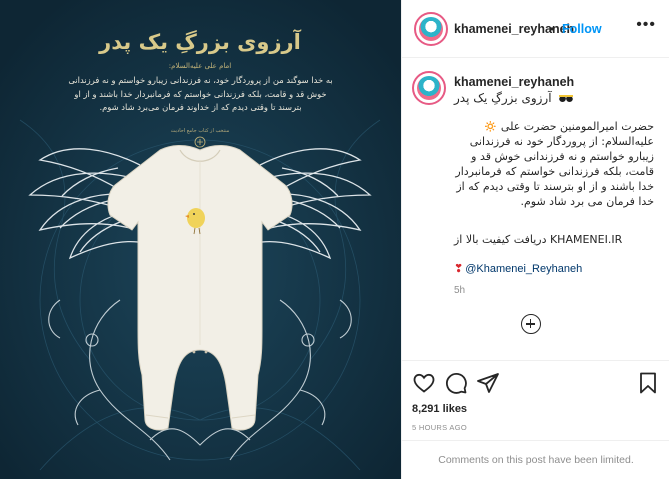 The image size is (669, 479). What do you see at coordinates (200, 66) in the screenshot?
I see `poster-attribution: امام علی علیه‌السلام:` at bounding box center [200, 66].